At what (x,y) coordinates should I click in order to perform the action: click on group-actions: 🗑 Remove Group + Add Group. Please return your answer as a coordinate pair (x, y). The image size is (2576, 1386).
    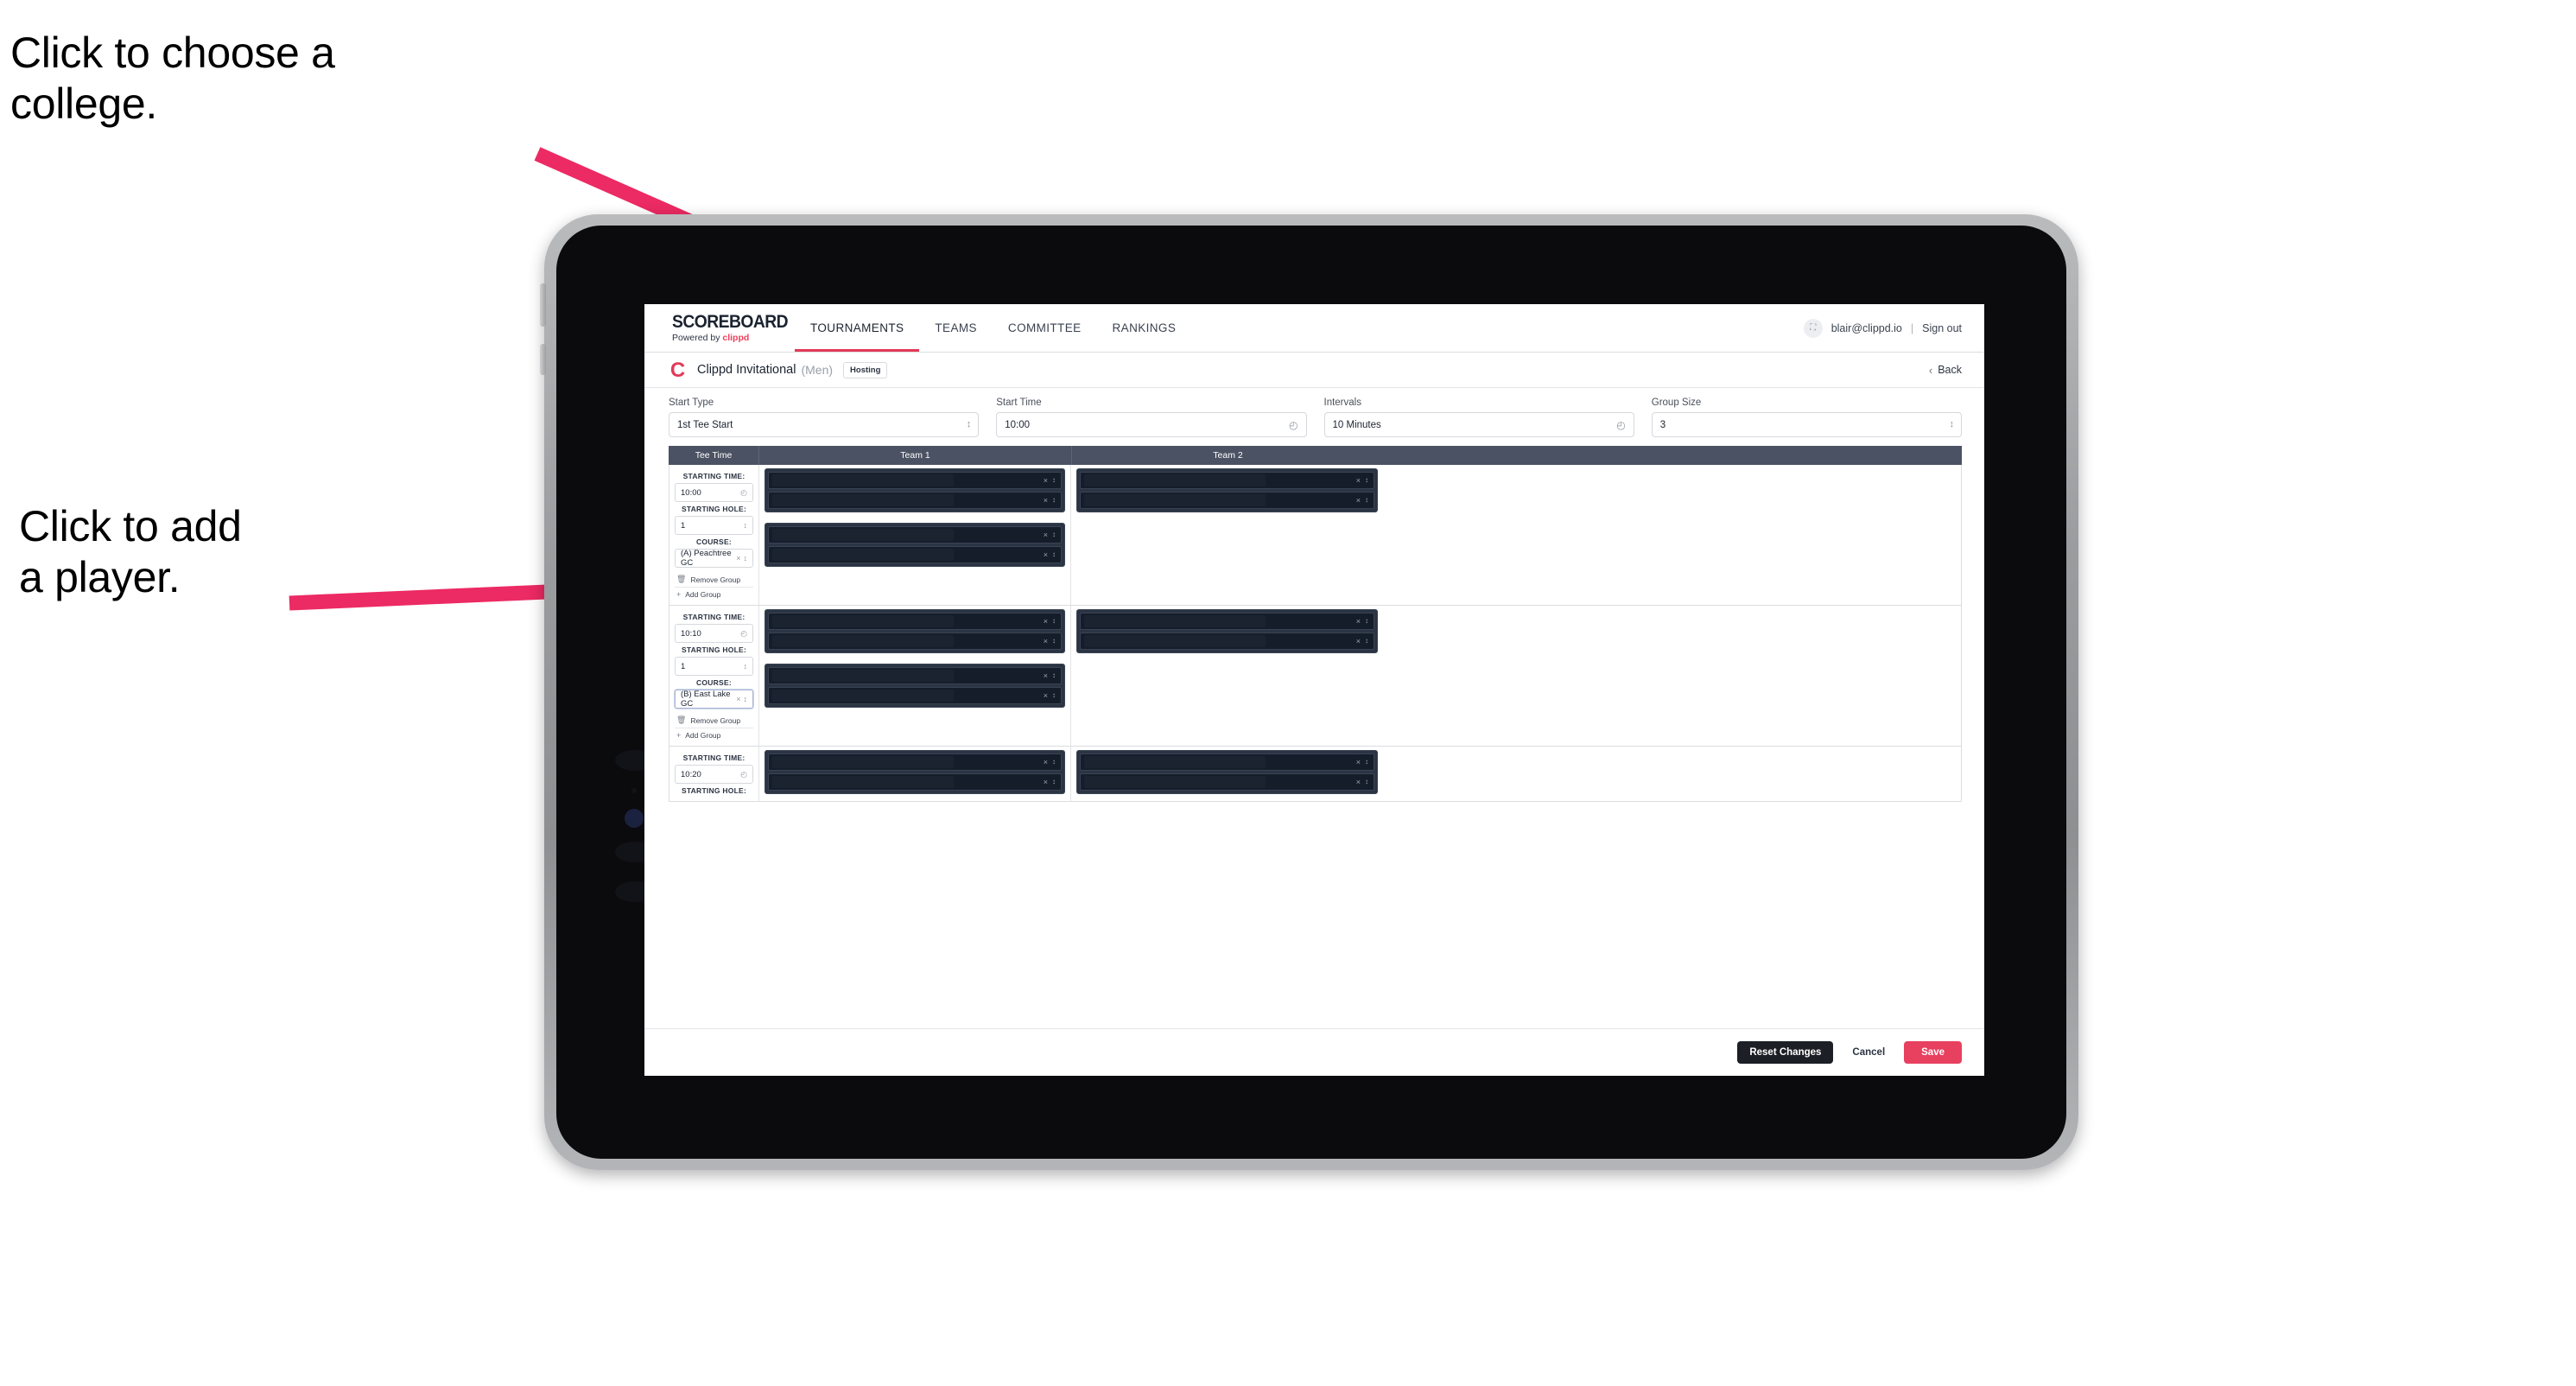
    Looking at the image, I should click on (714, 727).